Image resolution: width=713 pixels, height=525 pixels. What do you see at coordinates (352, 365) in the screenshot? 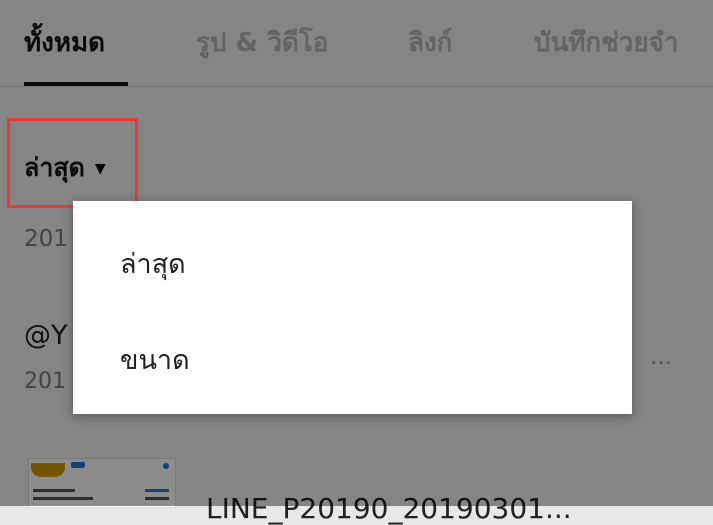
I see `menu-item-size: ขนาด` at bounding box center [352, 365].